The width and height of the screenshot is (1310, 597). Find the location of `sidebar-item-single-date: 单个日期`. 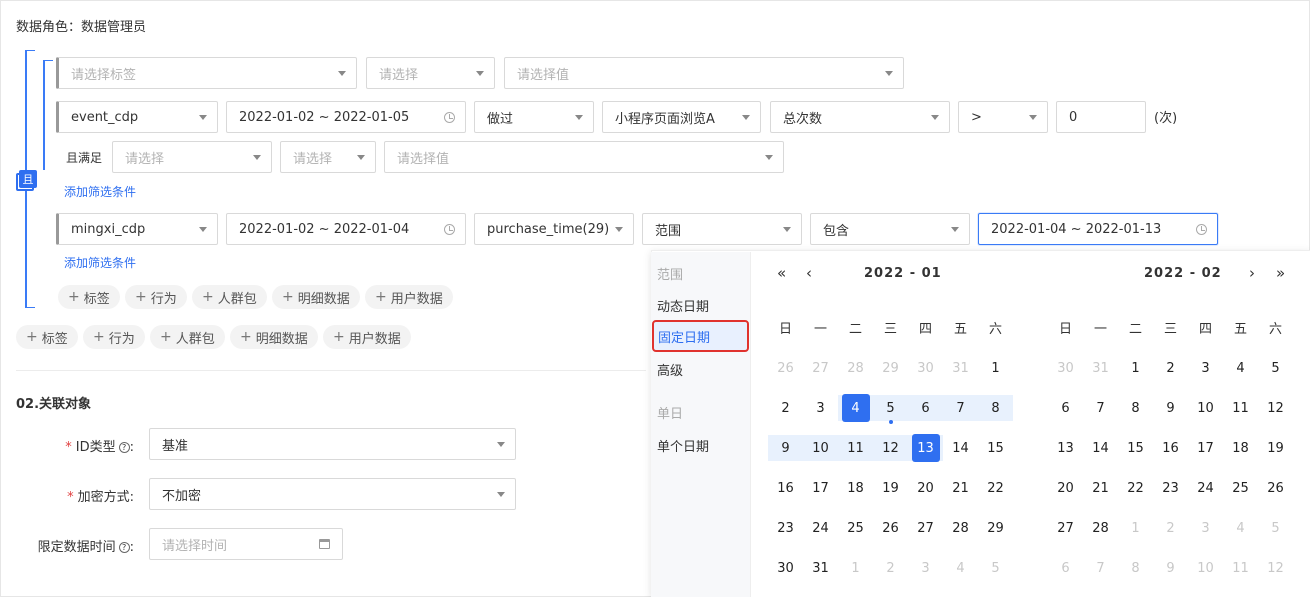

sidebar-item-single-date: 单个日期 is located at coordinates (683, 445).